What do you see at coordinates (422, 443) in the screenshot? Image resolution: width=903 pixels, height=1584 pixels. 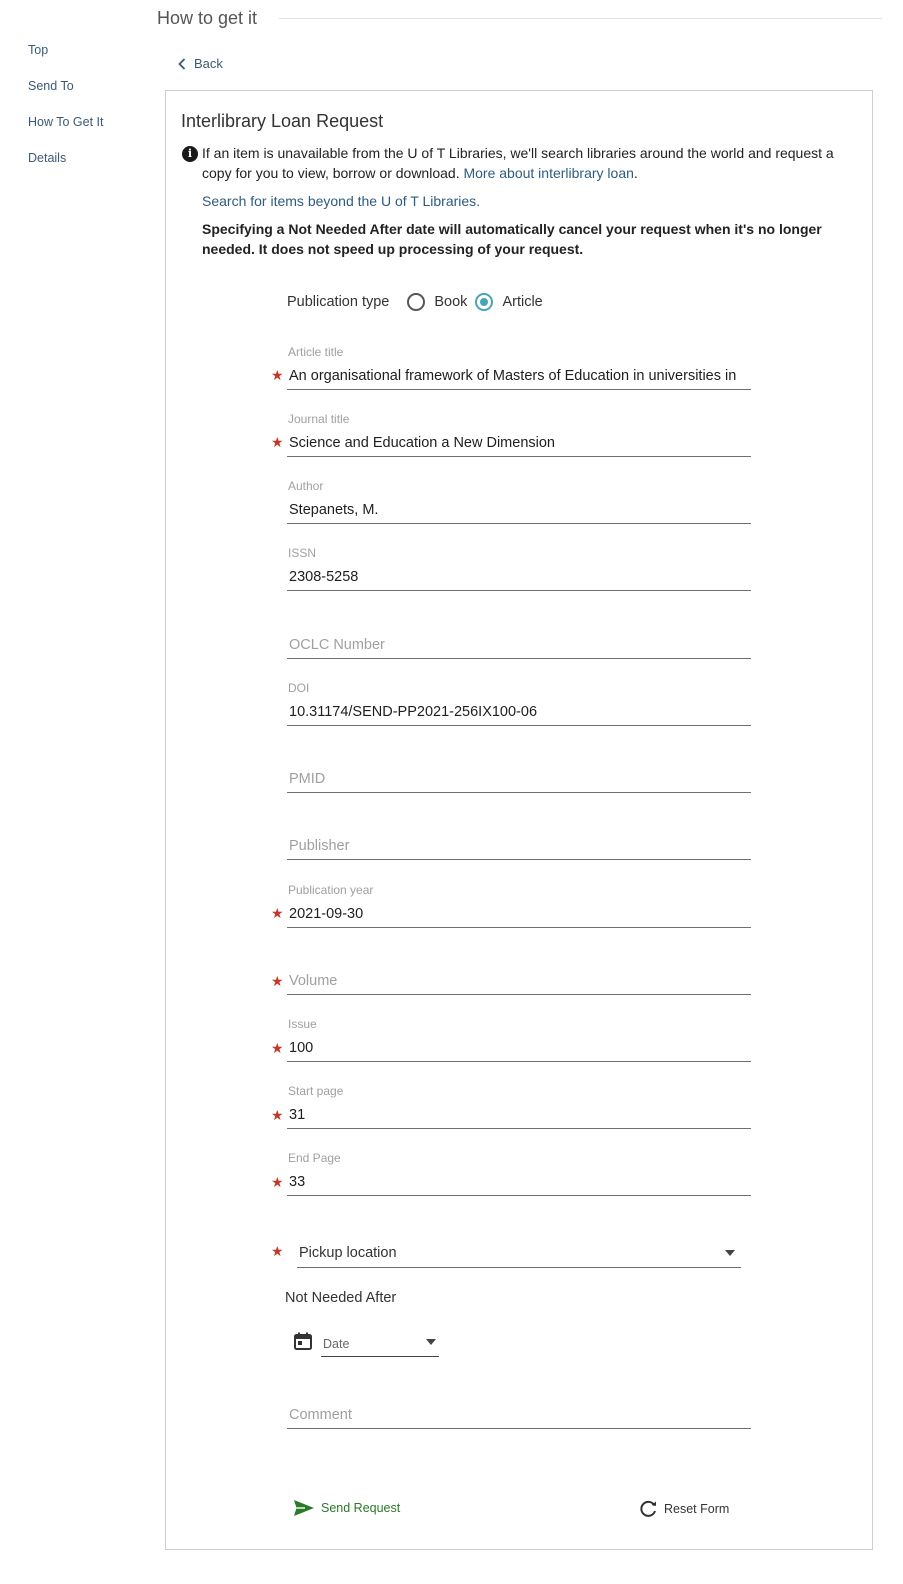 I see `journal-title-value: Science and Education a New Dimension` at bounding box center [422, 443].